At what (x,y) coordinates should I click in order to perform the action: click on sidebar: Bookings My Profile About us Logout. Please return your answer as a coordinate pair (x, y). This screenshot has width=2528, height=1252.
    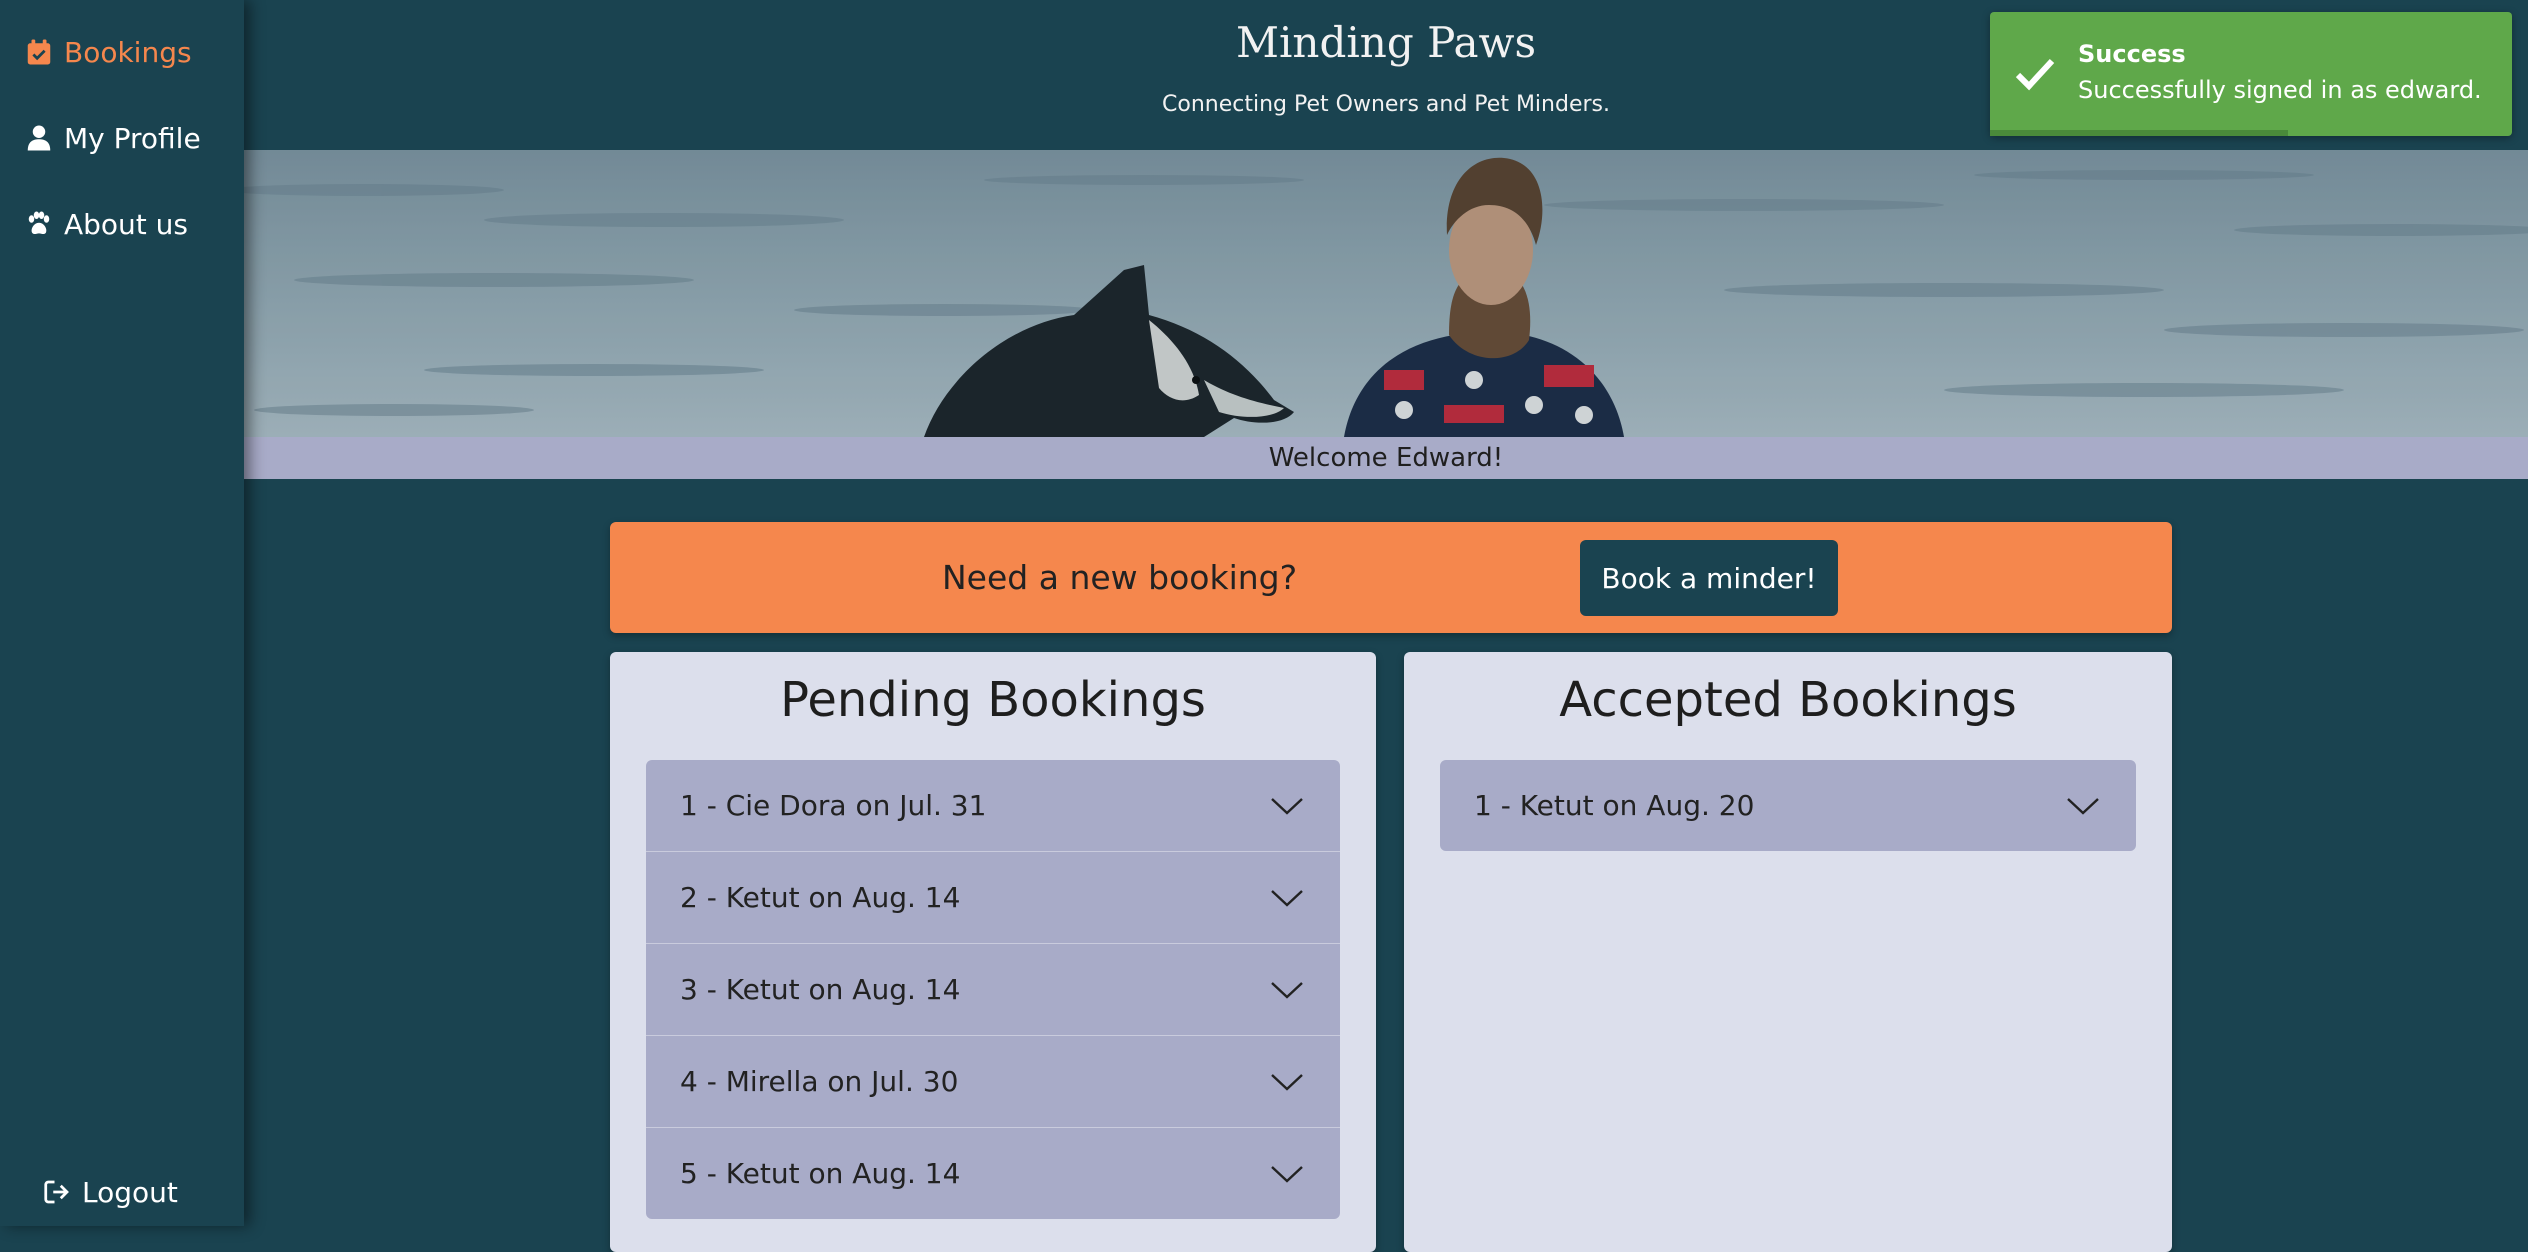
    Looking at the image, I should click on (122, 613).